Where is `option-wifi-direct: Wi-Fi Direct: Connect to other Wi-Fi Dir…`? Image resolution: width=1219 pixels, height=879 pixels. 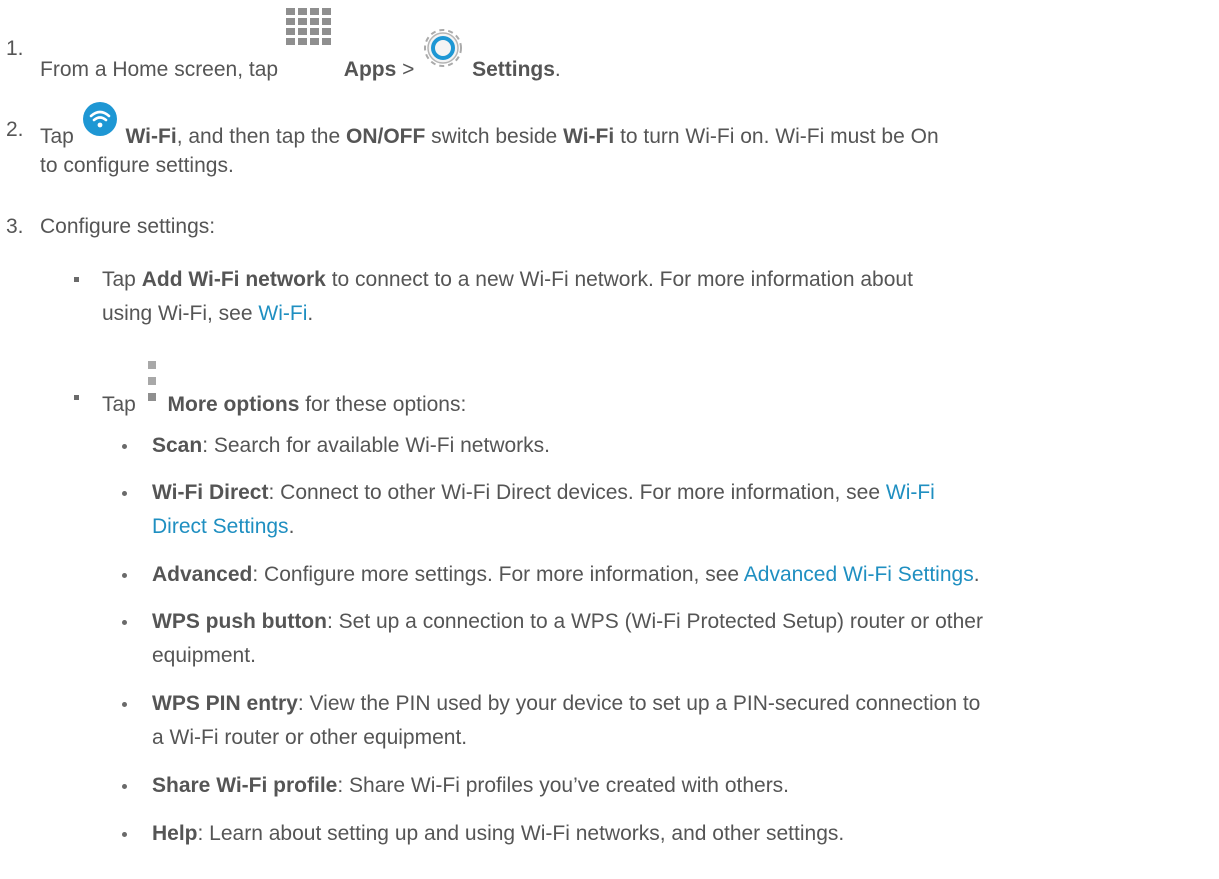 option-wifi-direct: Wi-Fi Direct: Connect to other Wi-Fi Dir… is located at coordinates (543, 493).